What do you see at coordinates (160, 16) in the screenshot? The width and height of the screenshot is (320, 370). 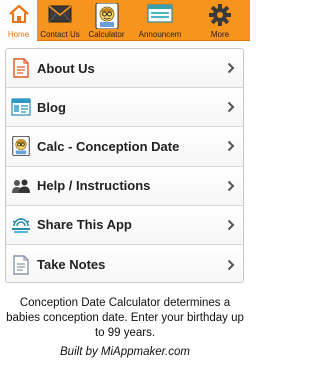 I see `announcement-icon` at bounding box center [160, 16].